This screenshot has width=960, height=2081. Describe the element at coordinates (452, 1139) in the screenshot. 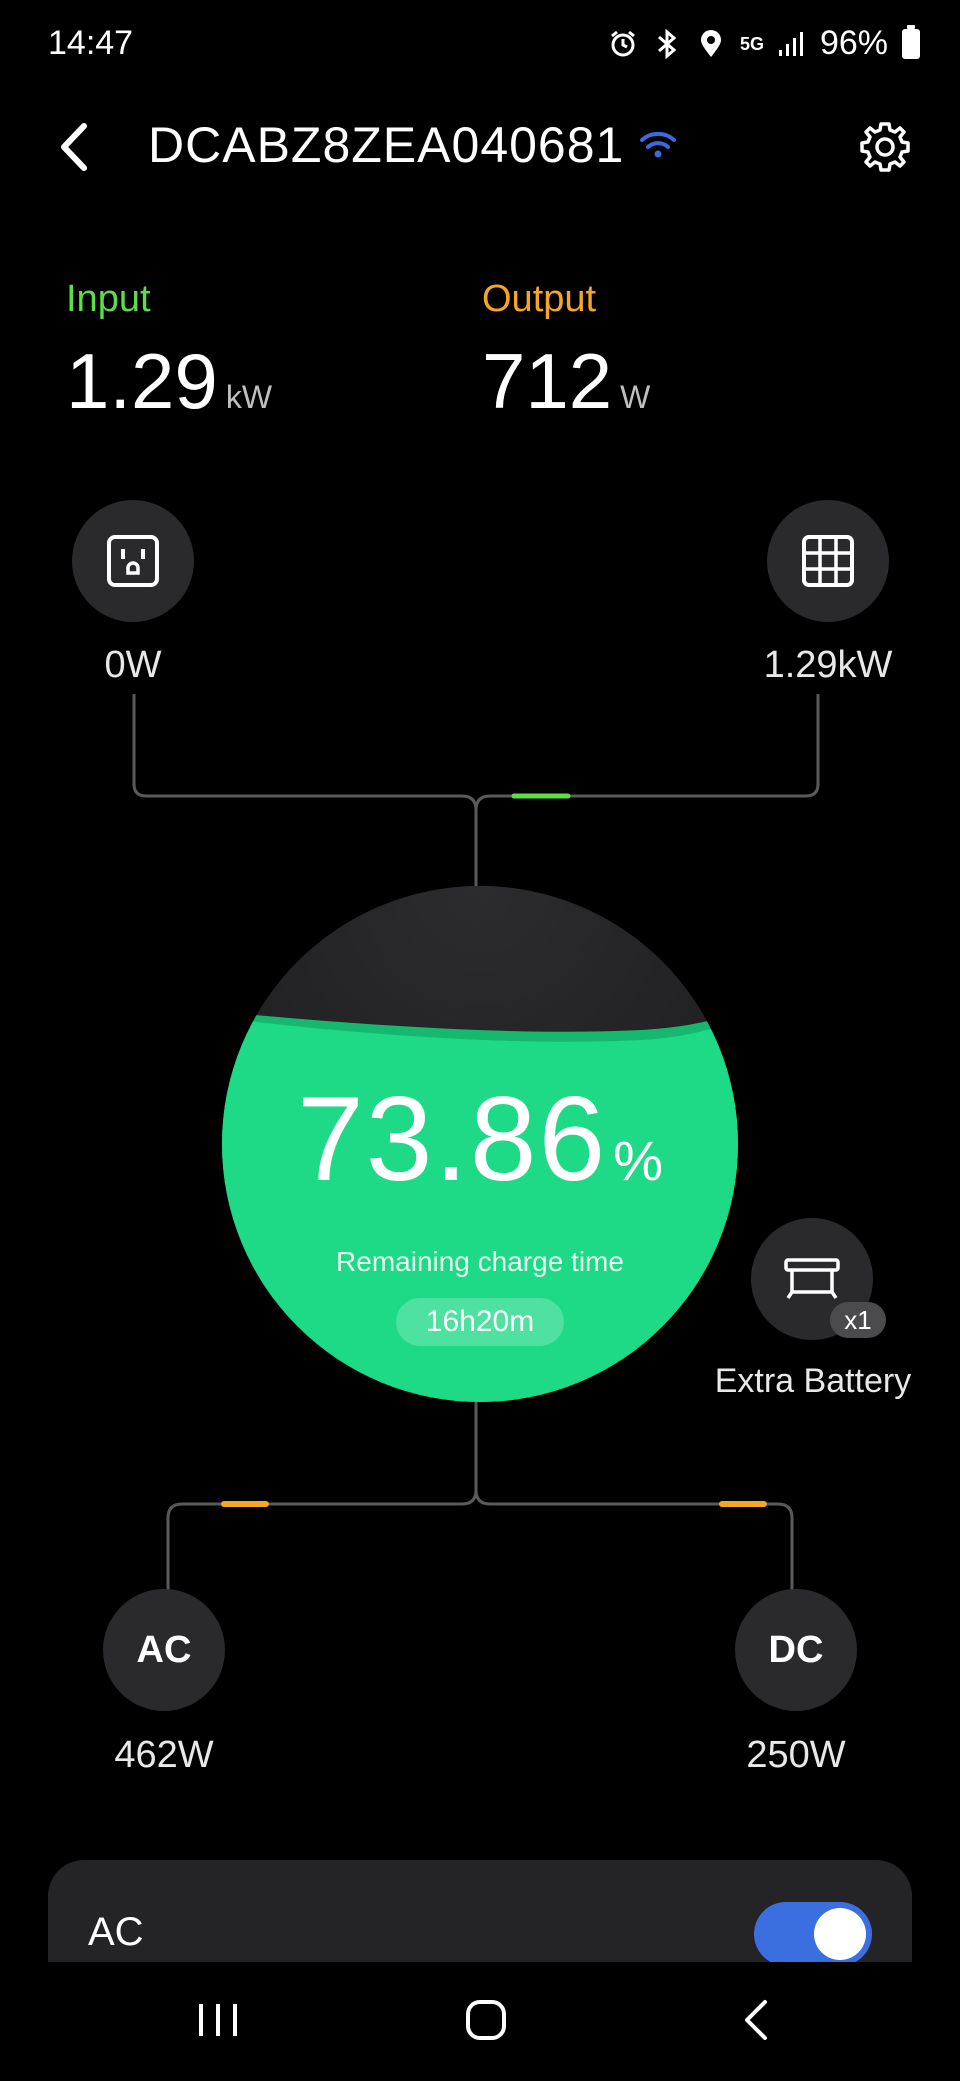

I see `battery-percent-value: 73.86` at that location.